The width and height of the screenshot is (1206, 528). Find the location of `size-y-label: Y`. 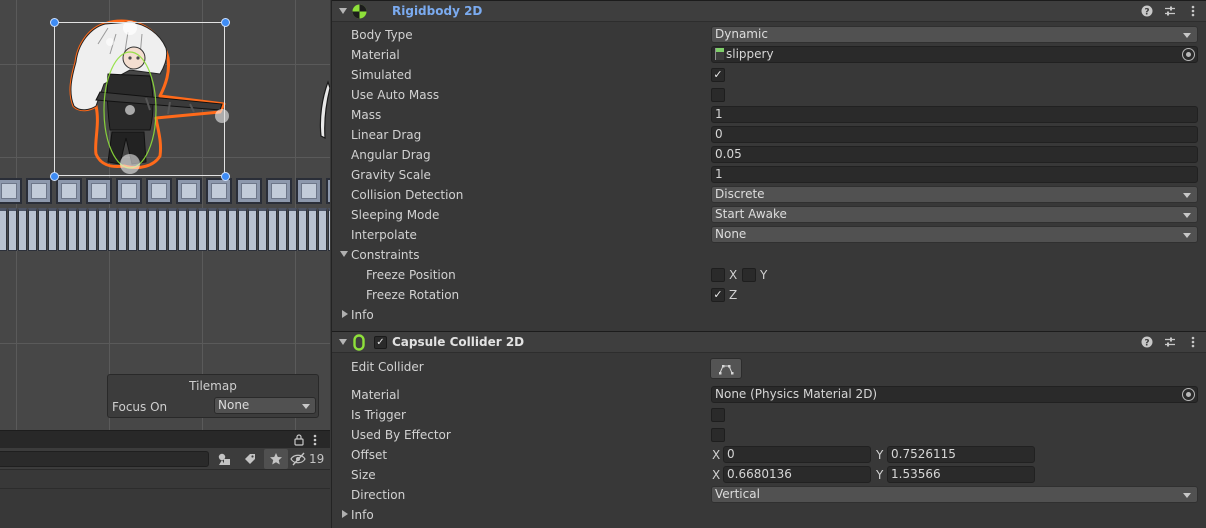

size-y-label: Y is located at coordinates (879, 475).